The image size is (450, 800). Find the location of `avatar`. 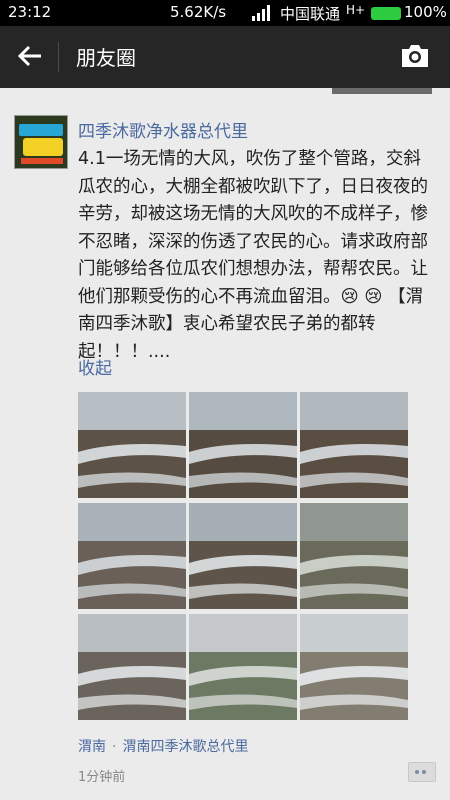

avatar is located at coordinates (41, 142).